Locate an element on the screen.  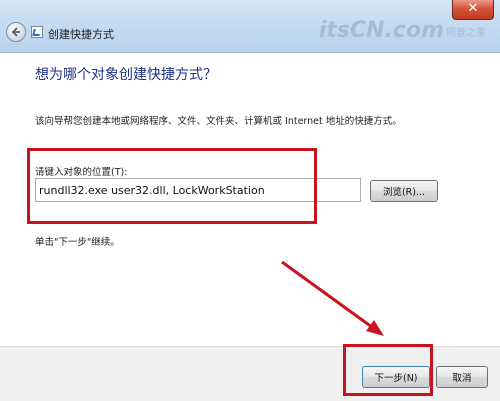
cancel-button: 取消 is located at coordinates (462, 377).